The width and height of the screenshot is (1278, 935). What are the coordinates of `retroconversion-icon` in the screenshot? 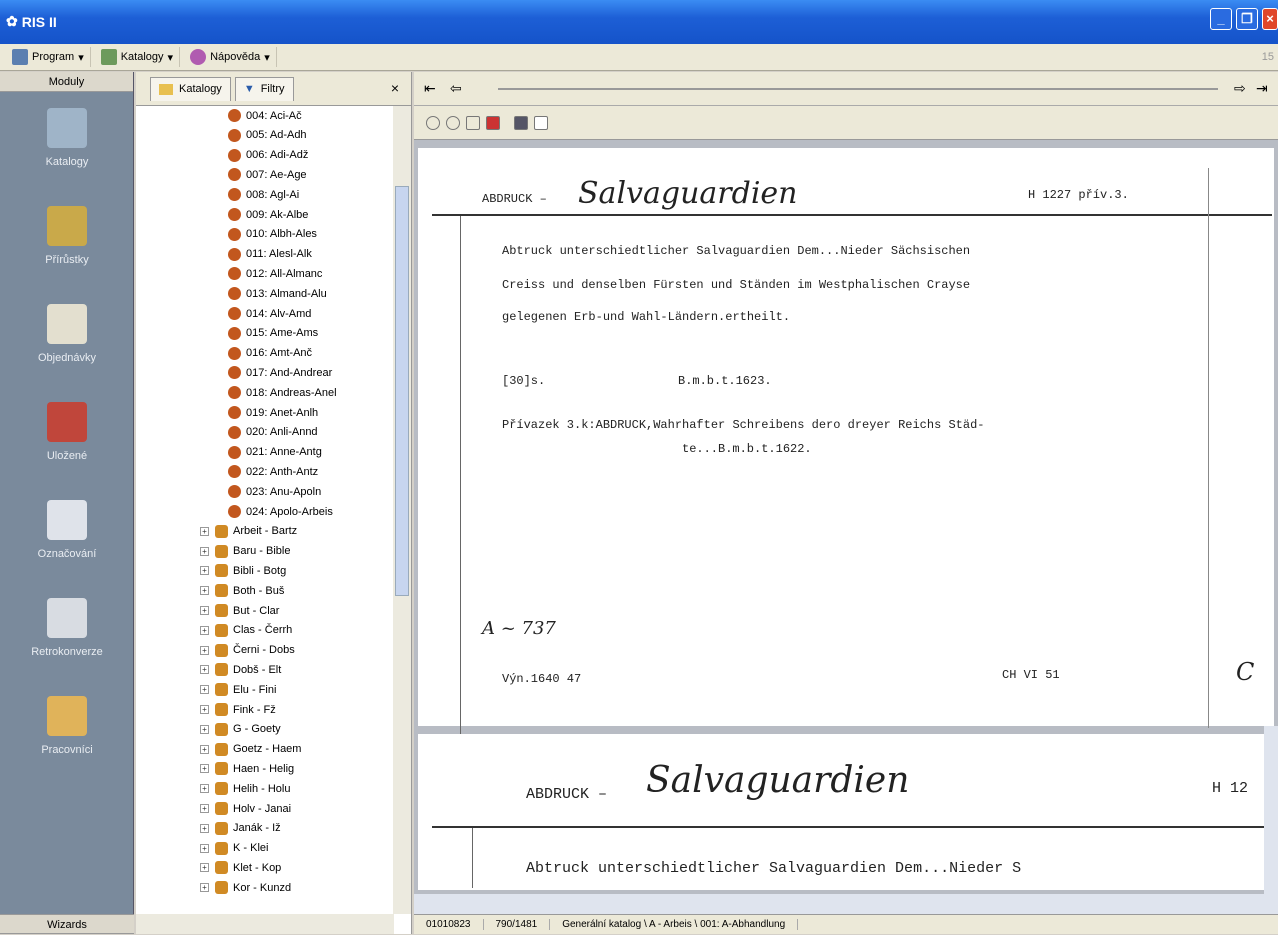 It's located at (67, 618).